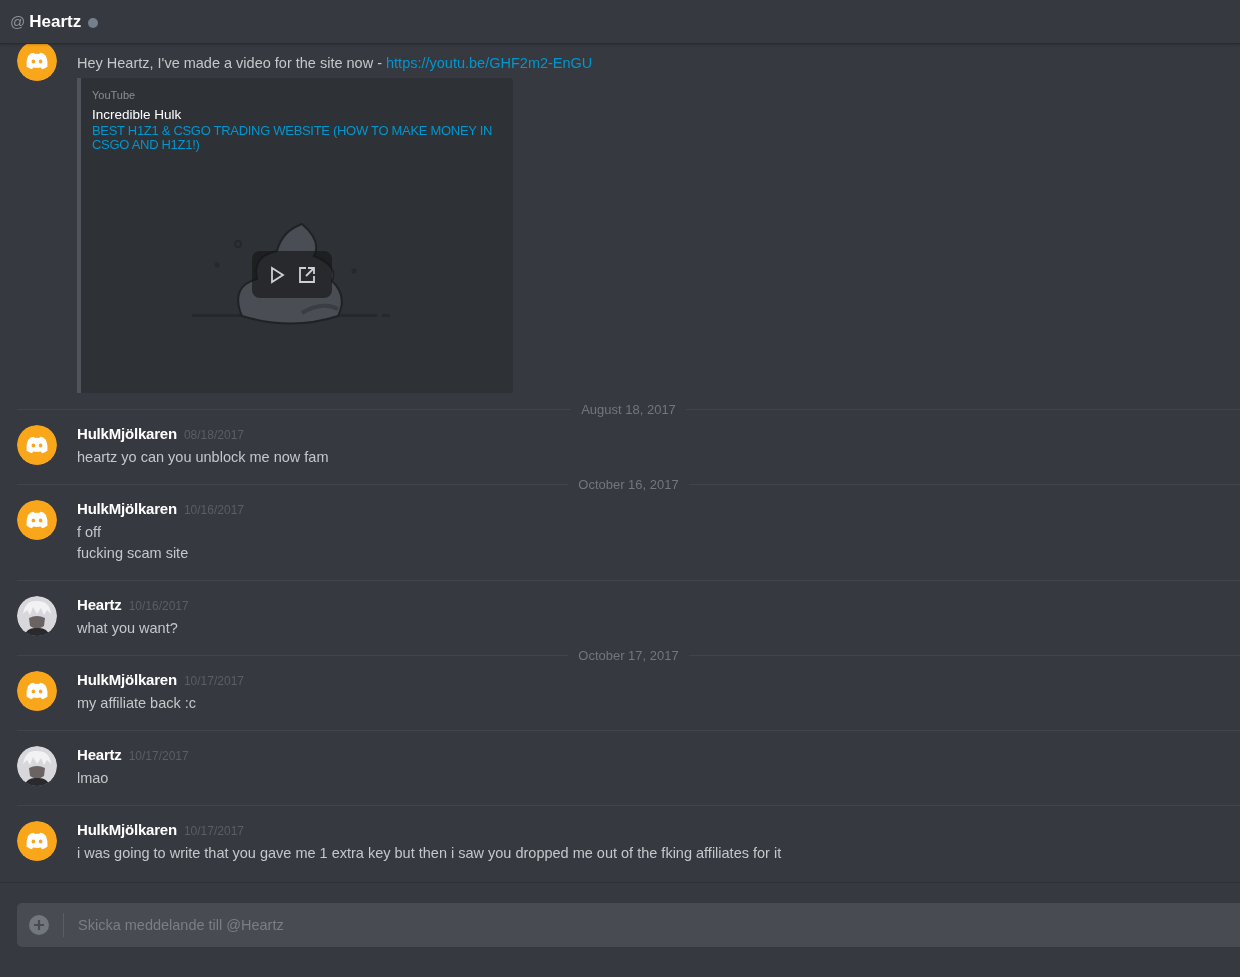 The width and height of the screenshot is (1240, 977). I want to click on message-text: my affiliate back :c, so click(137, 703).